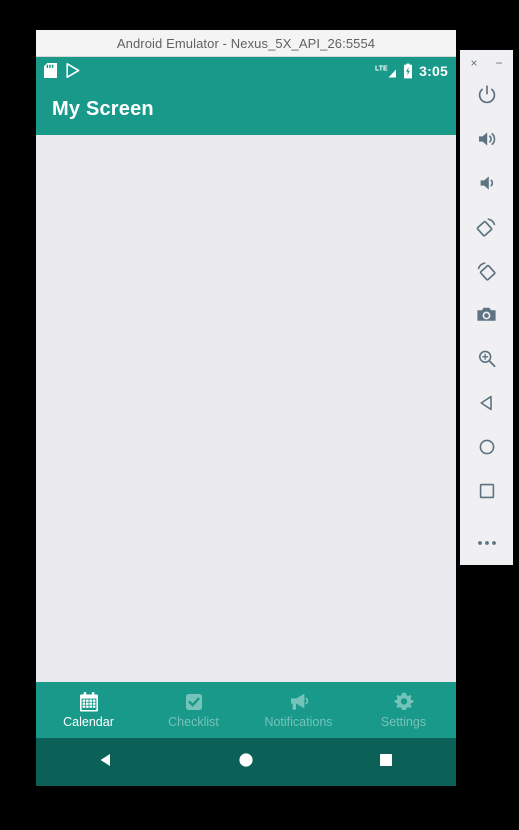  I want to click on checkbox-icon, so click(194, 702).